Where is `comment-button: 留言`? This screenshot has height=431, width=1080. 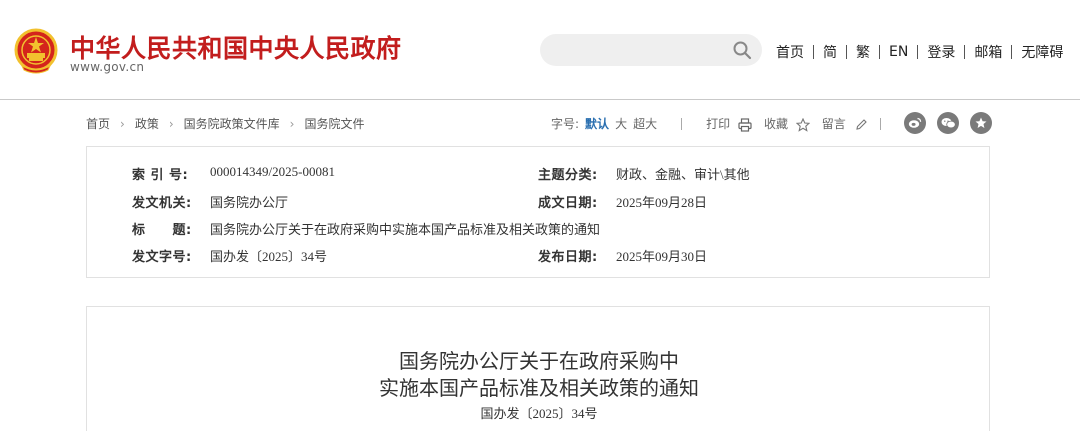 comment-button: 留言 is located at coordinates (845, 123).